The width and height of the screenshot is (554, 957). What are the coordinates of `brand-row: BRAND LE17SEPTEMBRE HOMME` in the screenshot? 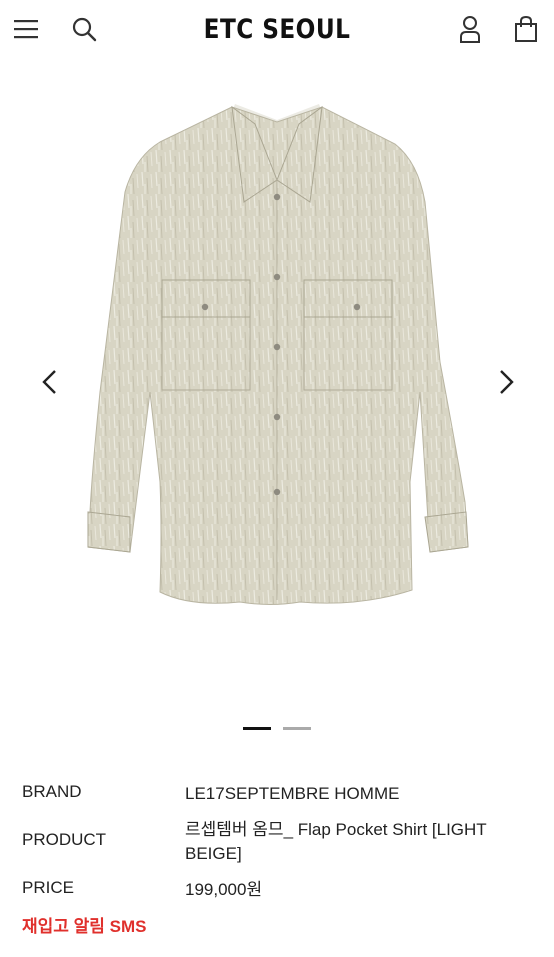 It's located at (277, 797).